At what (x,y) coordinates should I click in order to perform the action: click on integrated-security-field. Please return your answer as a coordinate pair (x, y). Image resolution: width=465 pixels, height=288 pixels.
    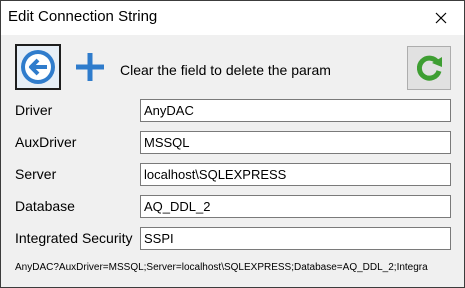
    Looking at the image, I should click on (295, 238).